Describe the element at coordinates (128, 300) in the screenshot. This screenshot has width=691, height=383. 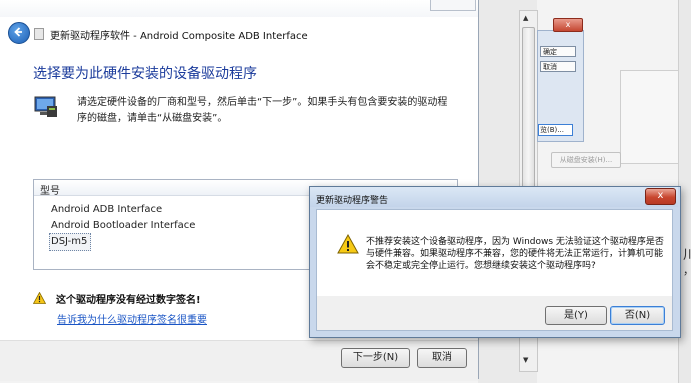
I see `unsigned-driver-warning: 这个驱动程序没有经过数字签名!` at that location.